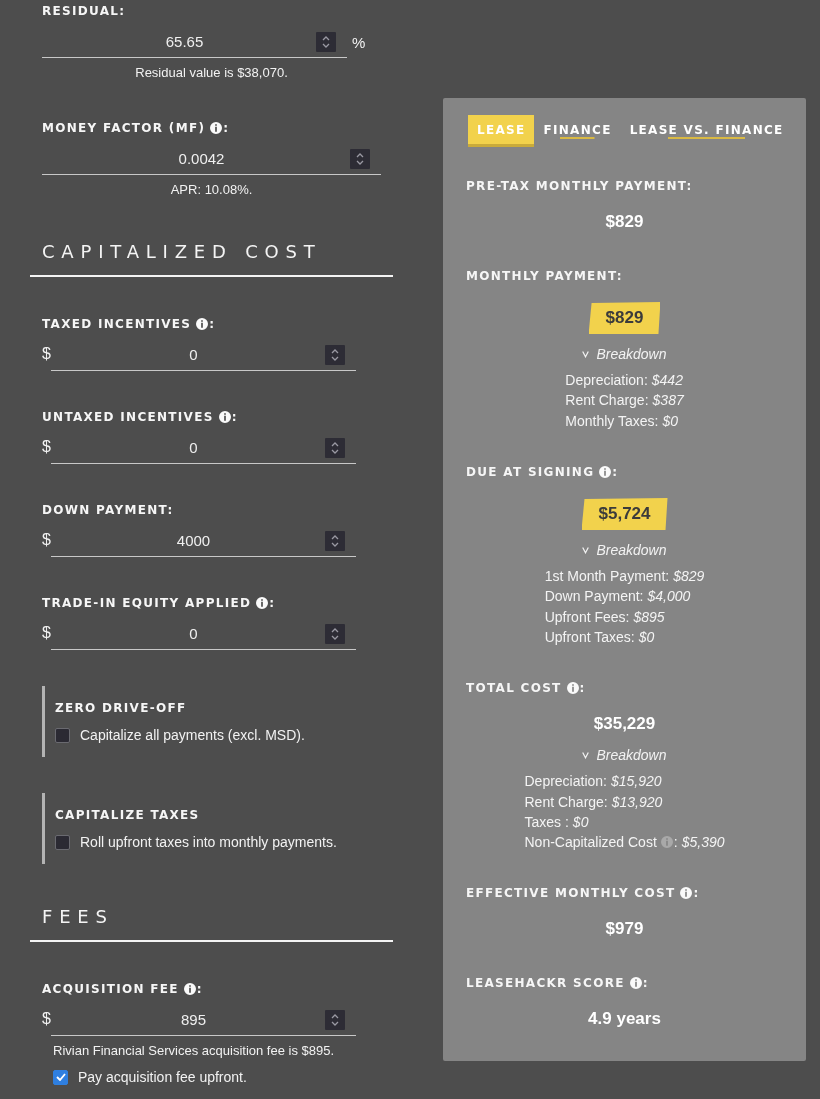 The image size is (820, 1099). I want to click on breakdown-value: $387, so click(668, 400).